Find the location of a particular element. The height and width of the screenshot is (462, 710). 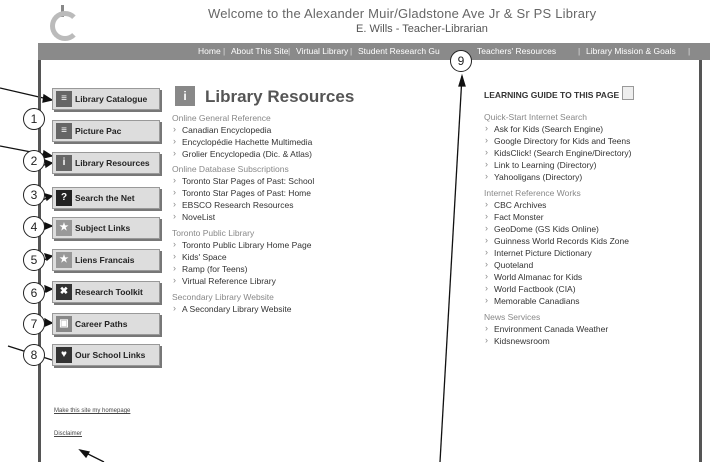

library-catalogue-button: ≡ Library Catalogue is located at coordinates (106, 99).